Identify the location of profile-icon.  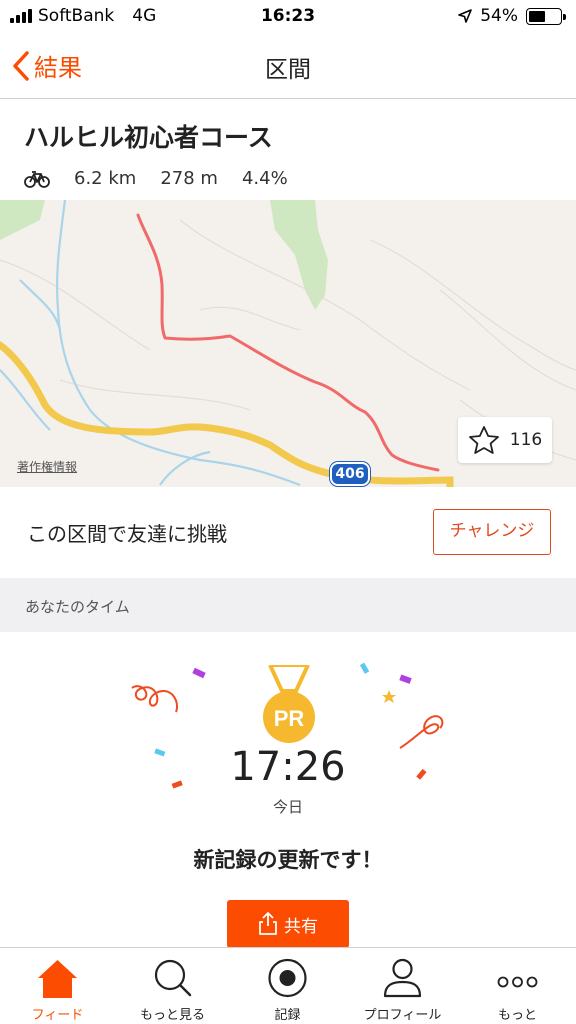
(402, 978).